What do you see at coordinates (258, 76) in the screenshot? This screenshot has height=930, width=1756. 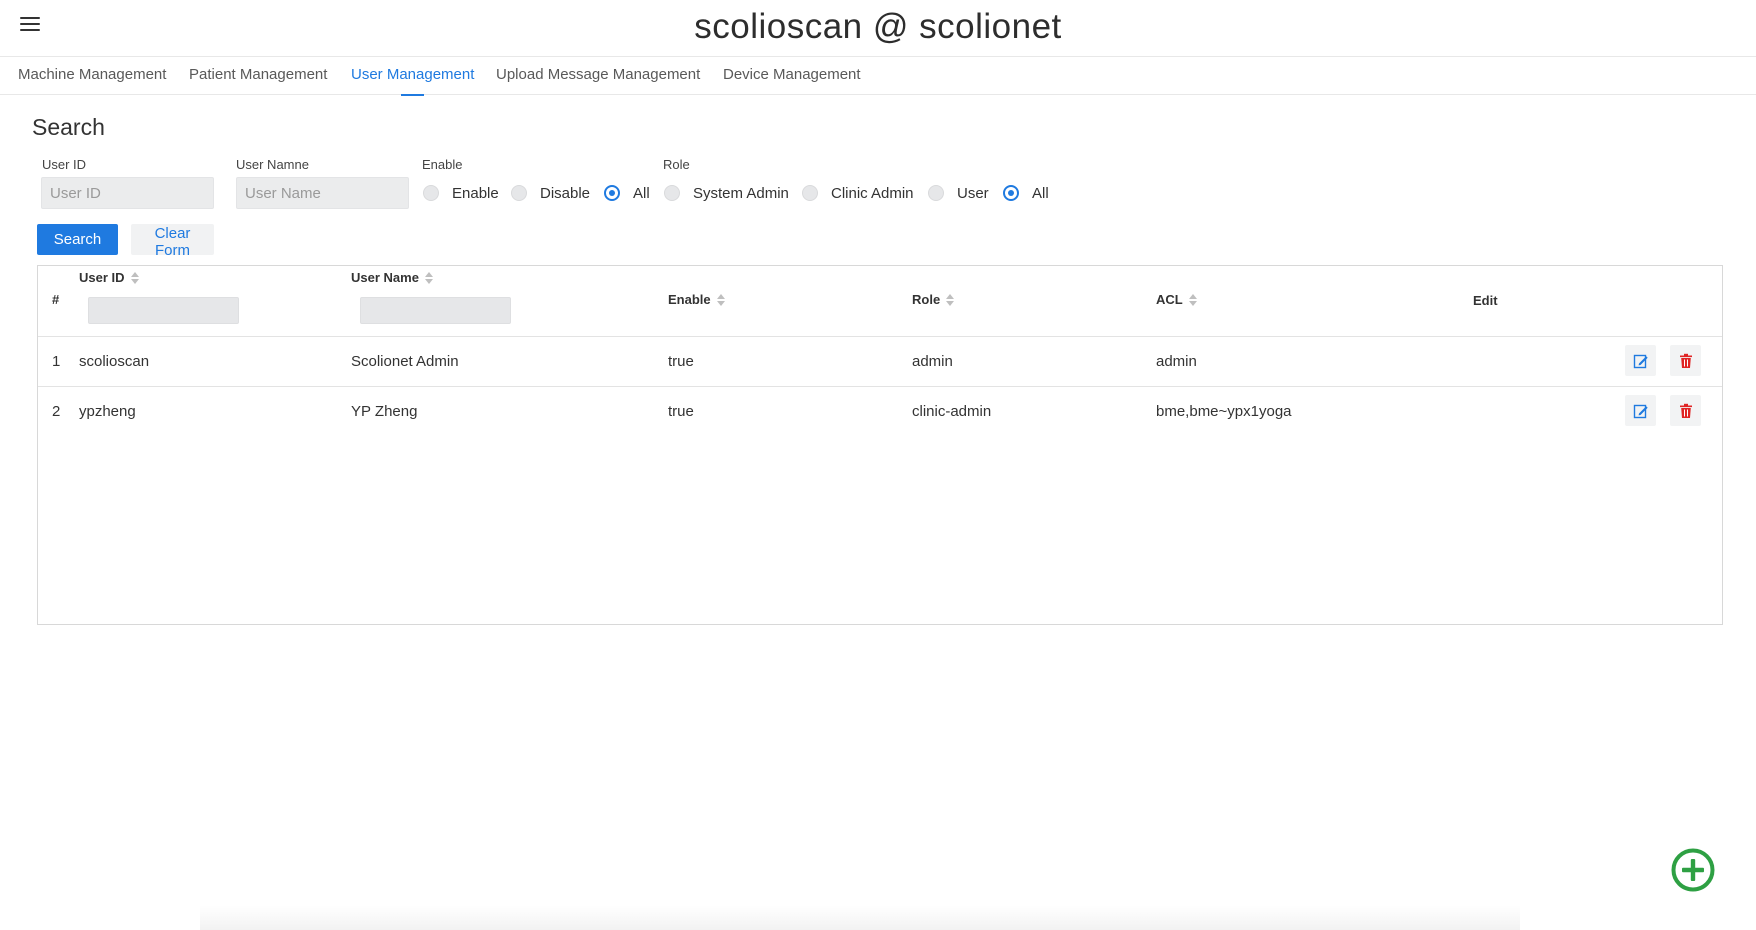 I see `tab-patient-management: Patient Management` at bounding box center [258, 76].